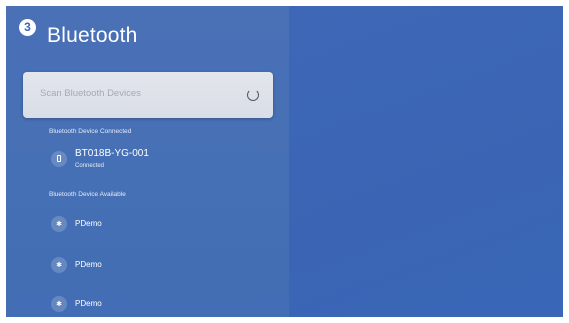  I want to click on available-section-heading: Bluetooth Device Available, so click(87, 194).